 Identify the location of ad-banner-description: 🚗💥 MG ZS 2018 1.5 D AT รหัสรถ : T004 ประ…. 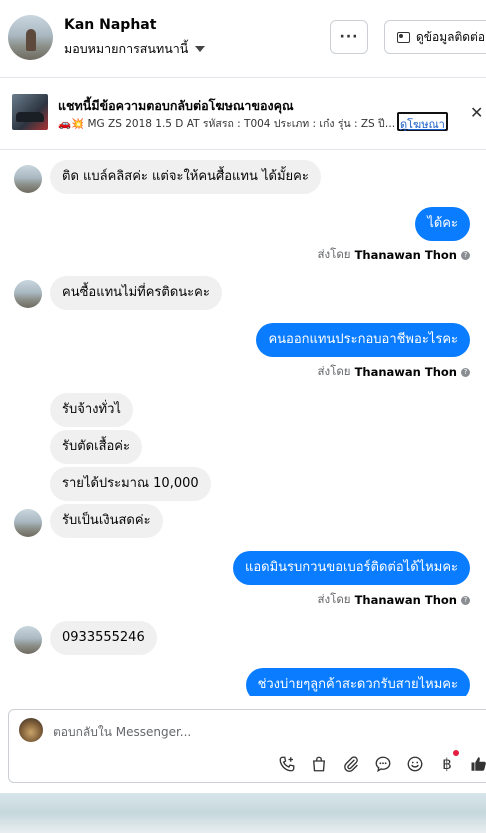
(227, 124).